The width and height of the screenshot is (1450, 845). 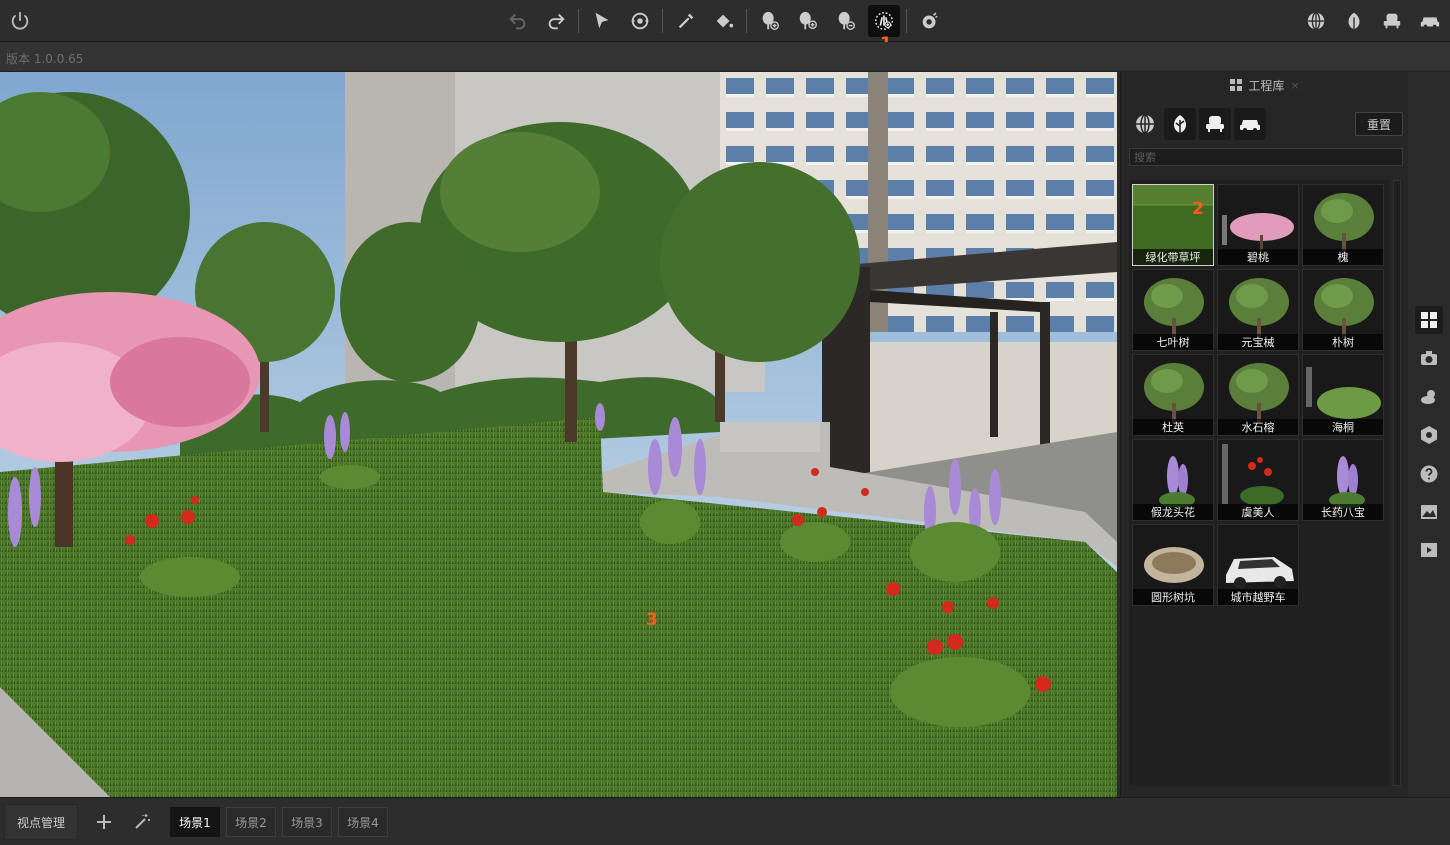 What do you see at coordinates (1198, 209) in the screenshot?
I see `marker-2: 2` at bounding box center [1198, 209].